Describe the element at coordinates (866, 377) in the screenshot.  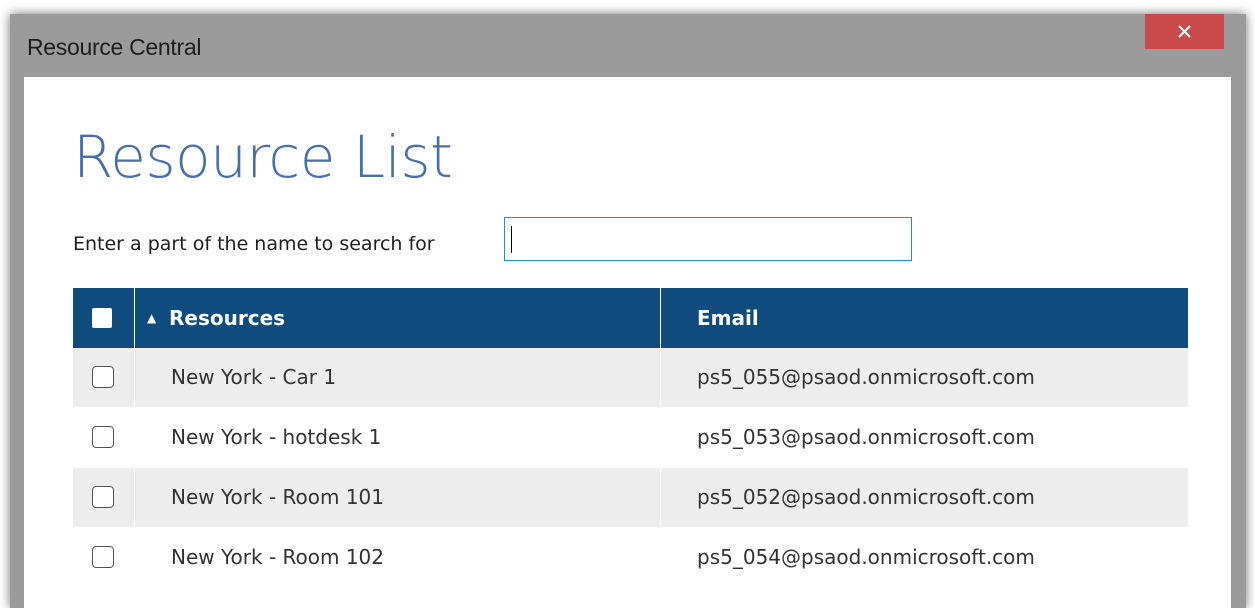
I see `resource-email: ps5_055@psaod.onmicrosoft.com` at that location.